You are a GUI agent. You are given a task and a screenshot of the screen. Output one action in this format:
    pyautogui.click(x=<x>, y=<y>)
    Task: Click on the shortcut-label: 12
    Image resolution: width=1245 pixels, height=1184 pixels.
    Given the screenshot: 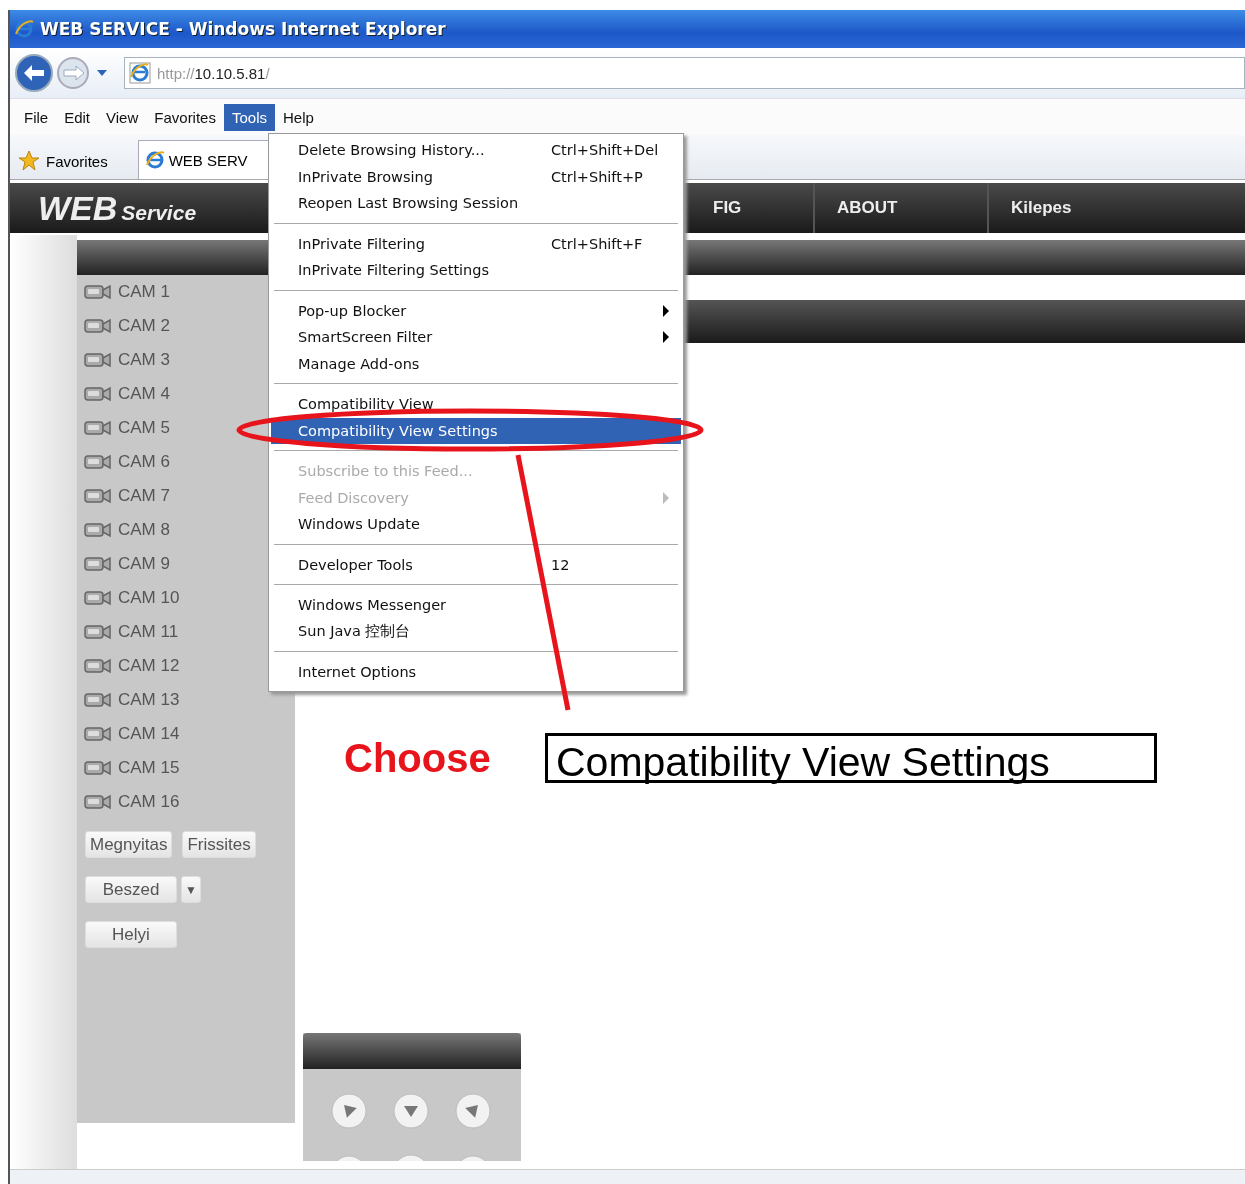 What is the action you would take?
    pyautogui.click(x=560, y=564)
    